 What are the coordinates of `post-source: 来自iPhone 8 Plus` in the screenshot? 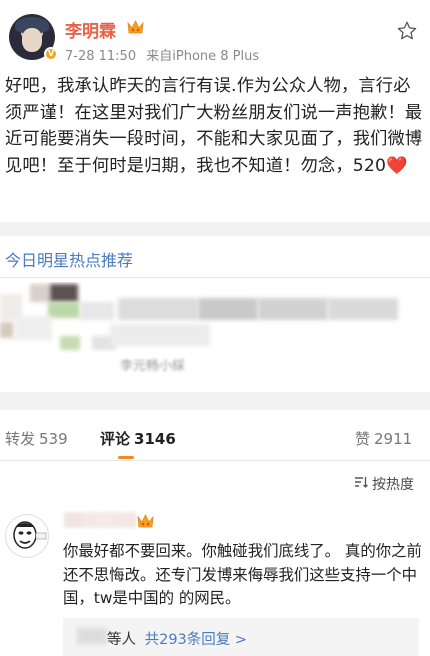 It's located at (203, 56).